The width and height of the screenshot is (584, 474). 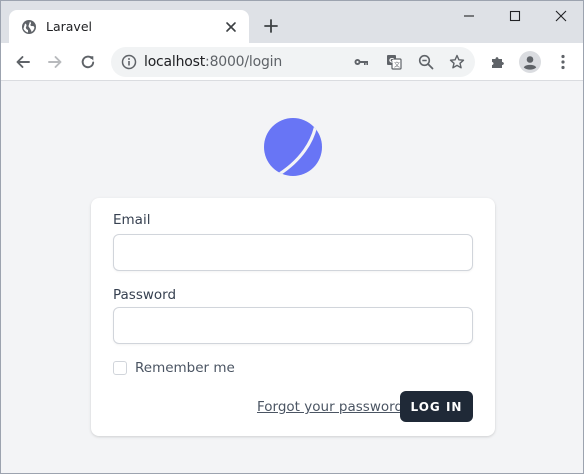 I want to click on svg-text: 文, so click(x=397, y=65).